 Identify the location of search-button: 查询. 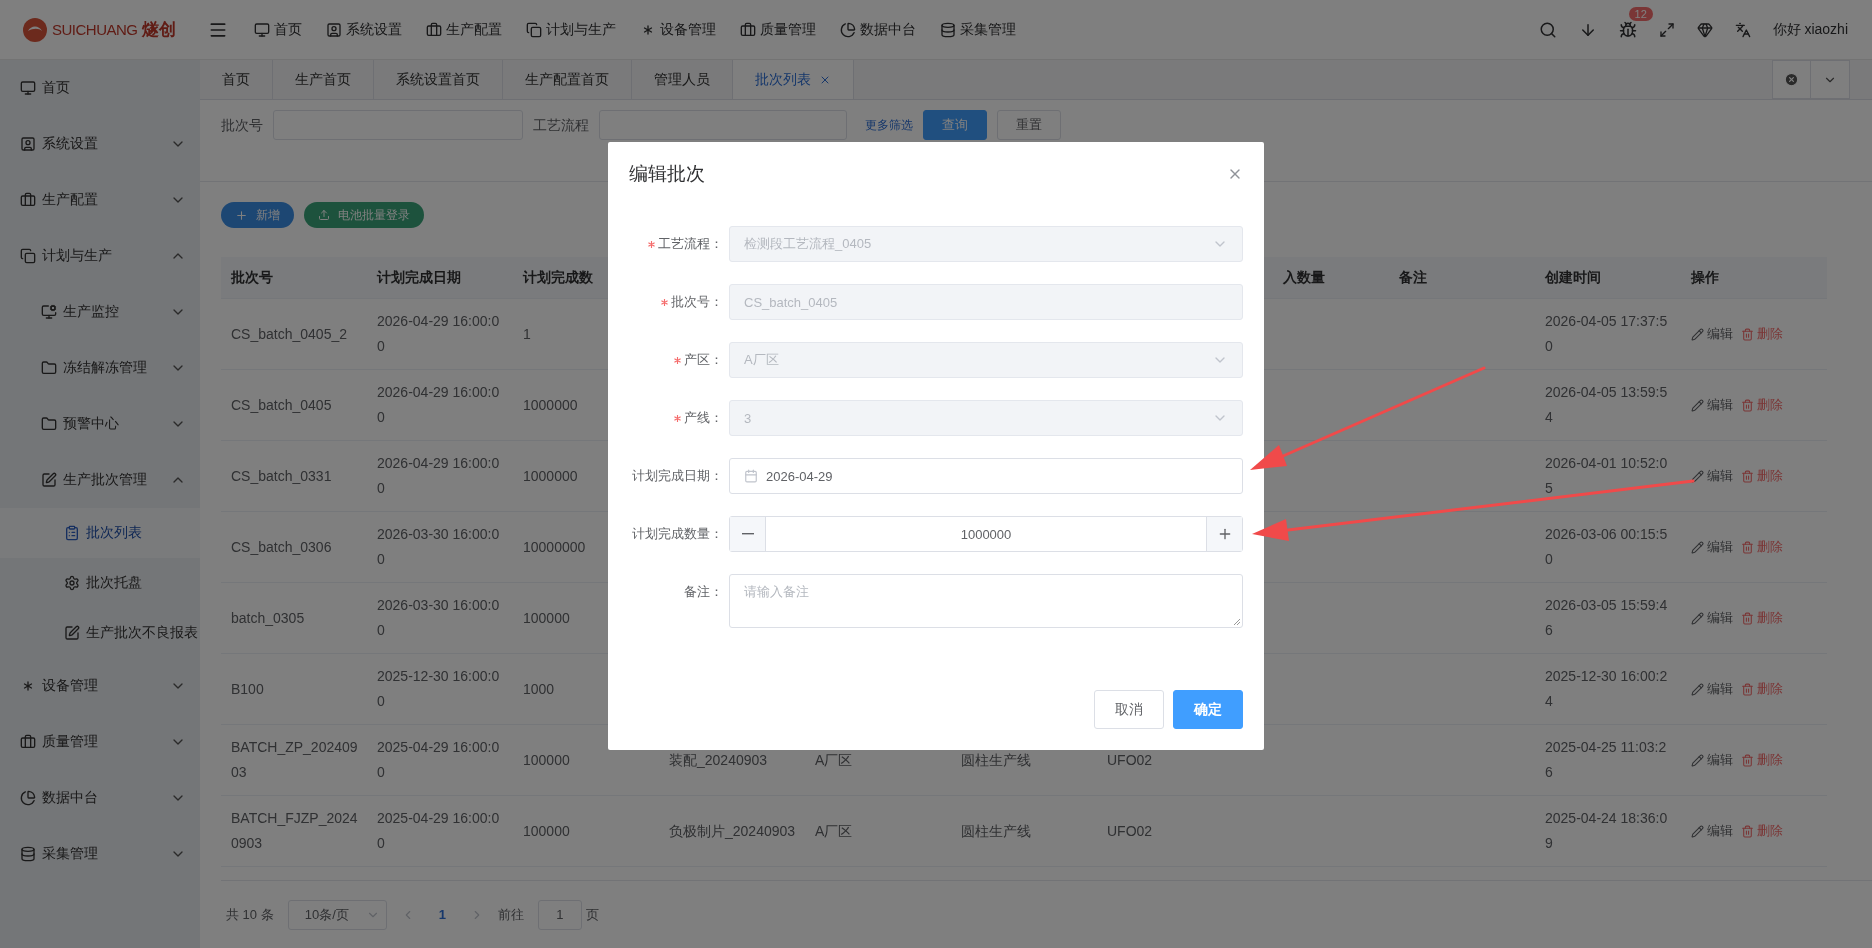
(955, 125).